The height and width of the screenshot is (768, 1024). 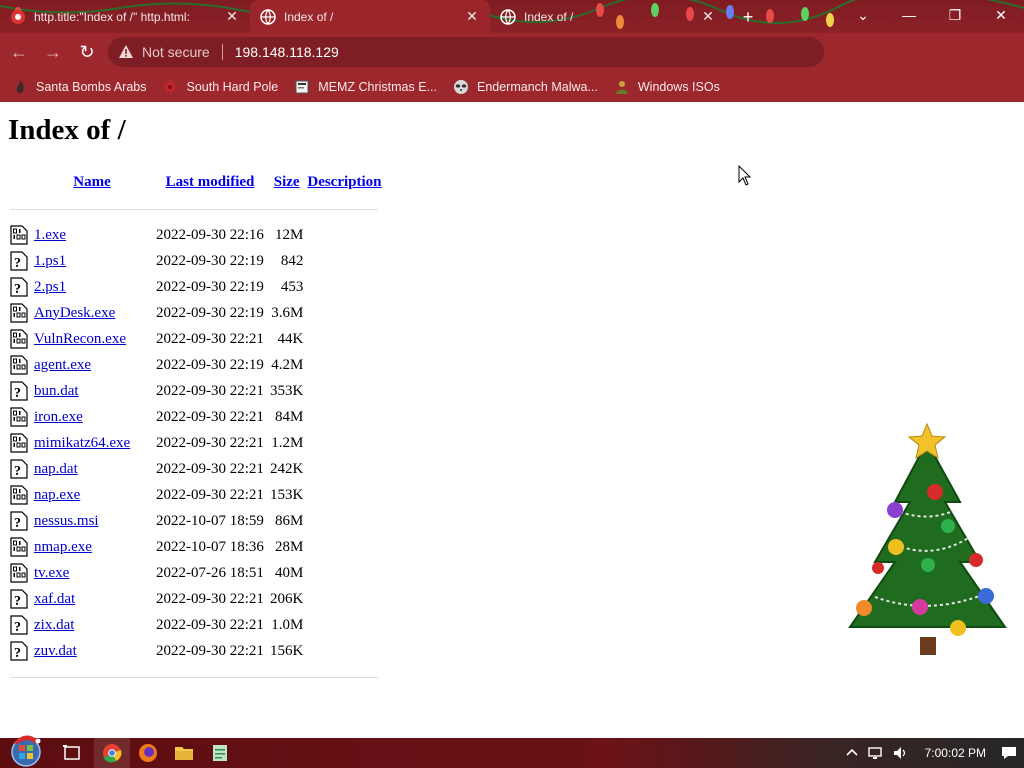 I want to click on tab-title: http.title:"Index of /" http.html:, so click(x=112, y=16).